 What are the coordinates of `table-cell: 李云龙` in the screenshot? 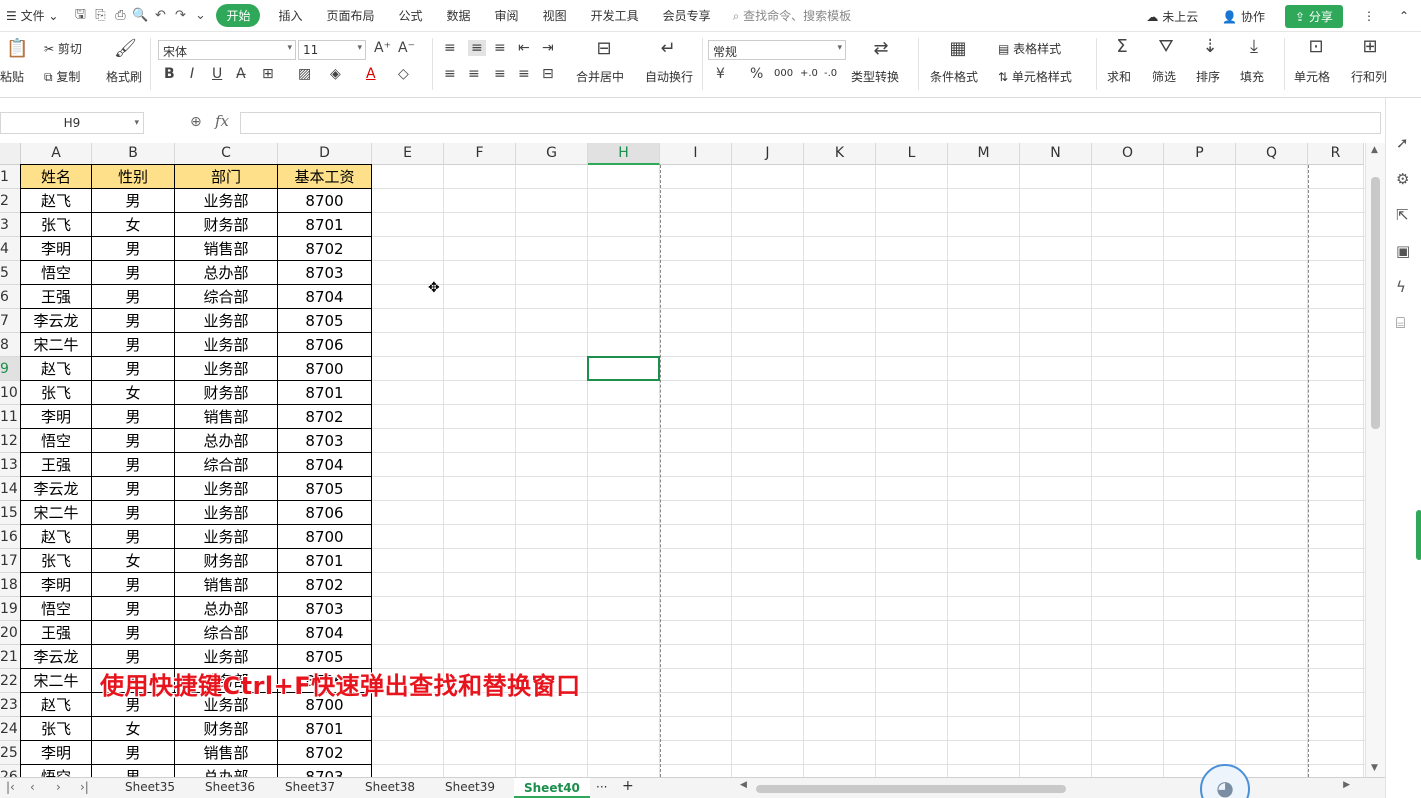 It's located at (56, 657).